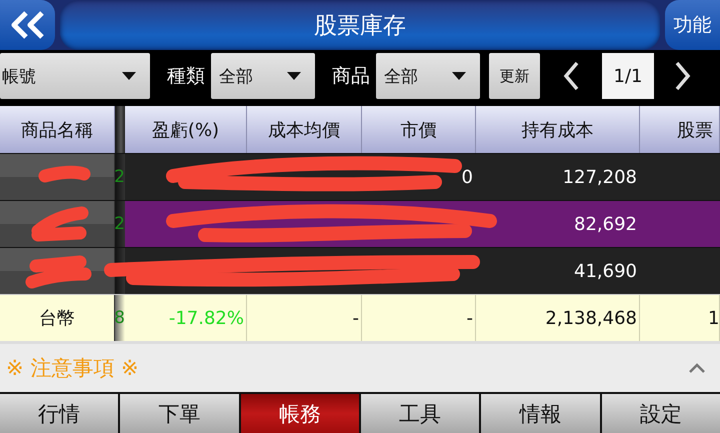 This screenshot has width=720, height=433. Describe the element at coordinates (661, 413) in the screenshot. I see `nav-tab: 設定` at that location.